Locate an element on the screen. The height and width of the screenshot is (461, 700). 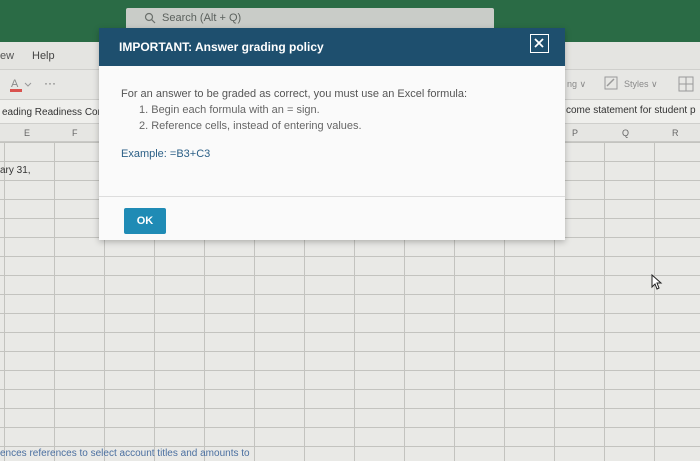
column-header-e: E is located at coordinates (27, 133).